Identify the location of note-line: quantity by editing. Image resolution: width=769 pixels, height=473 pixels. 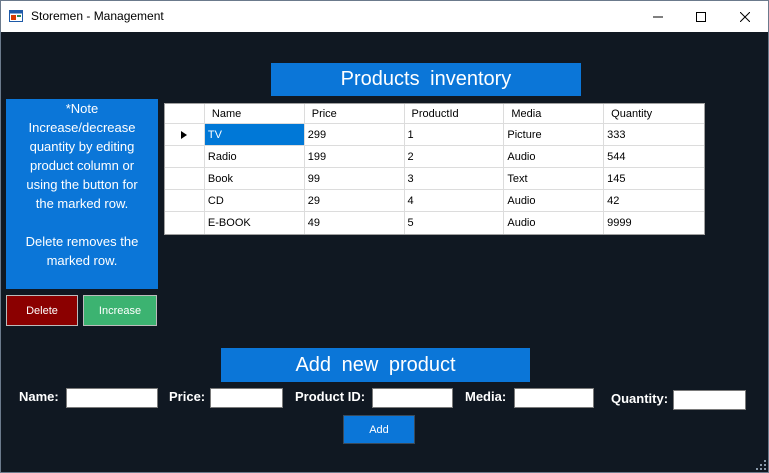
(82, 146).